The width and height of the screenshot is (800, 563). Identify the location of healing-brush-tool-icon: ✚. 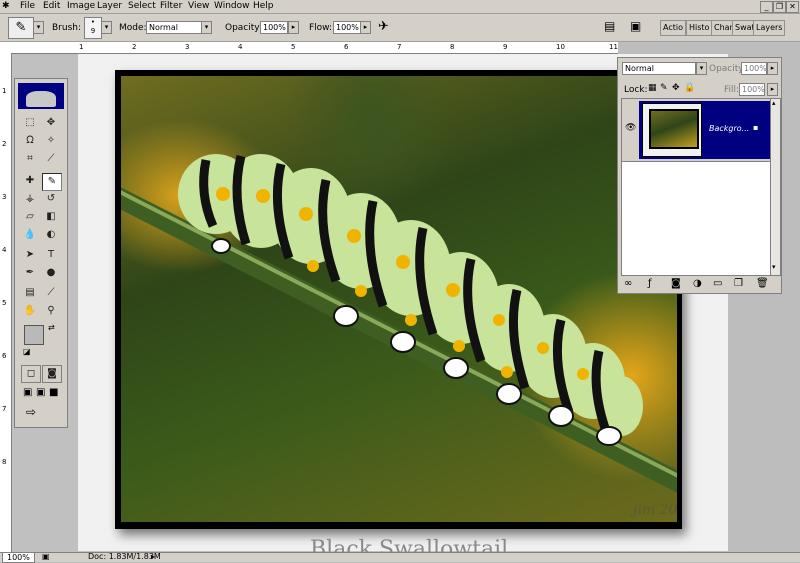
(30, 181).